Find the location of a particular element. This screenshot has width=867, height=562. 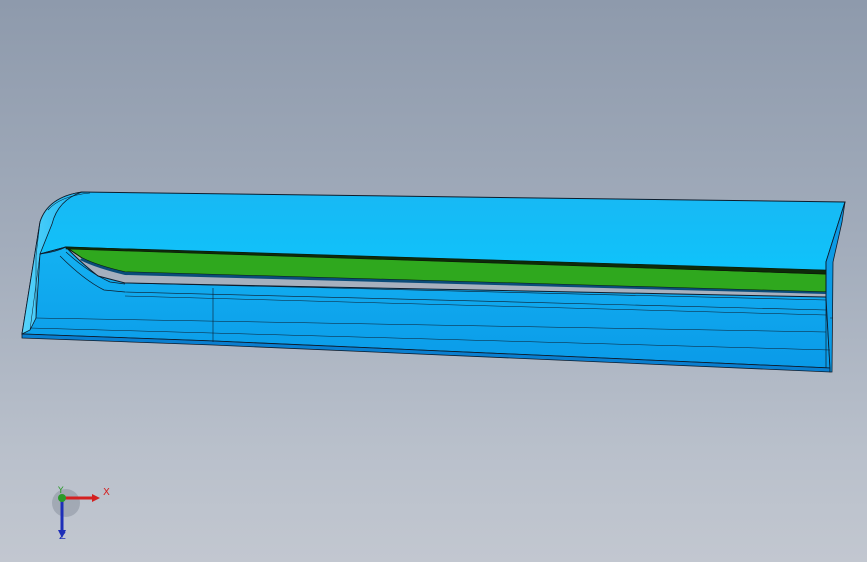

x-axis-arrowhead is located at coordinates (96, 498).